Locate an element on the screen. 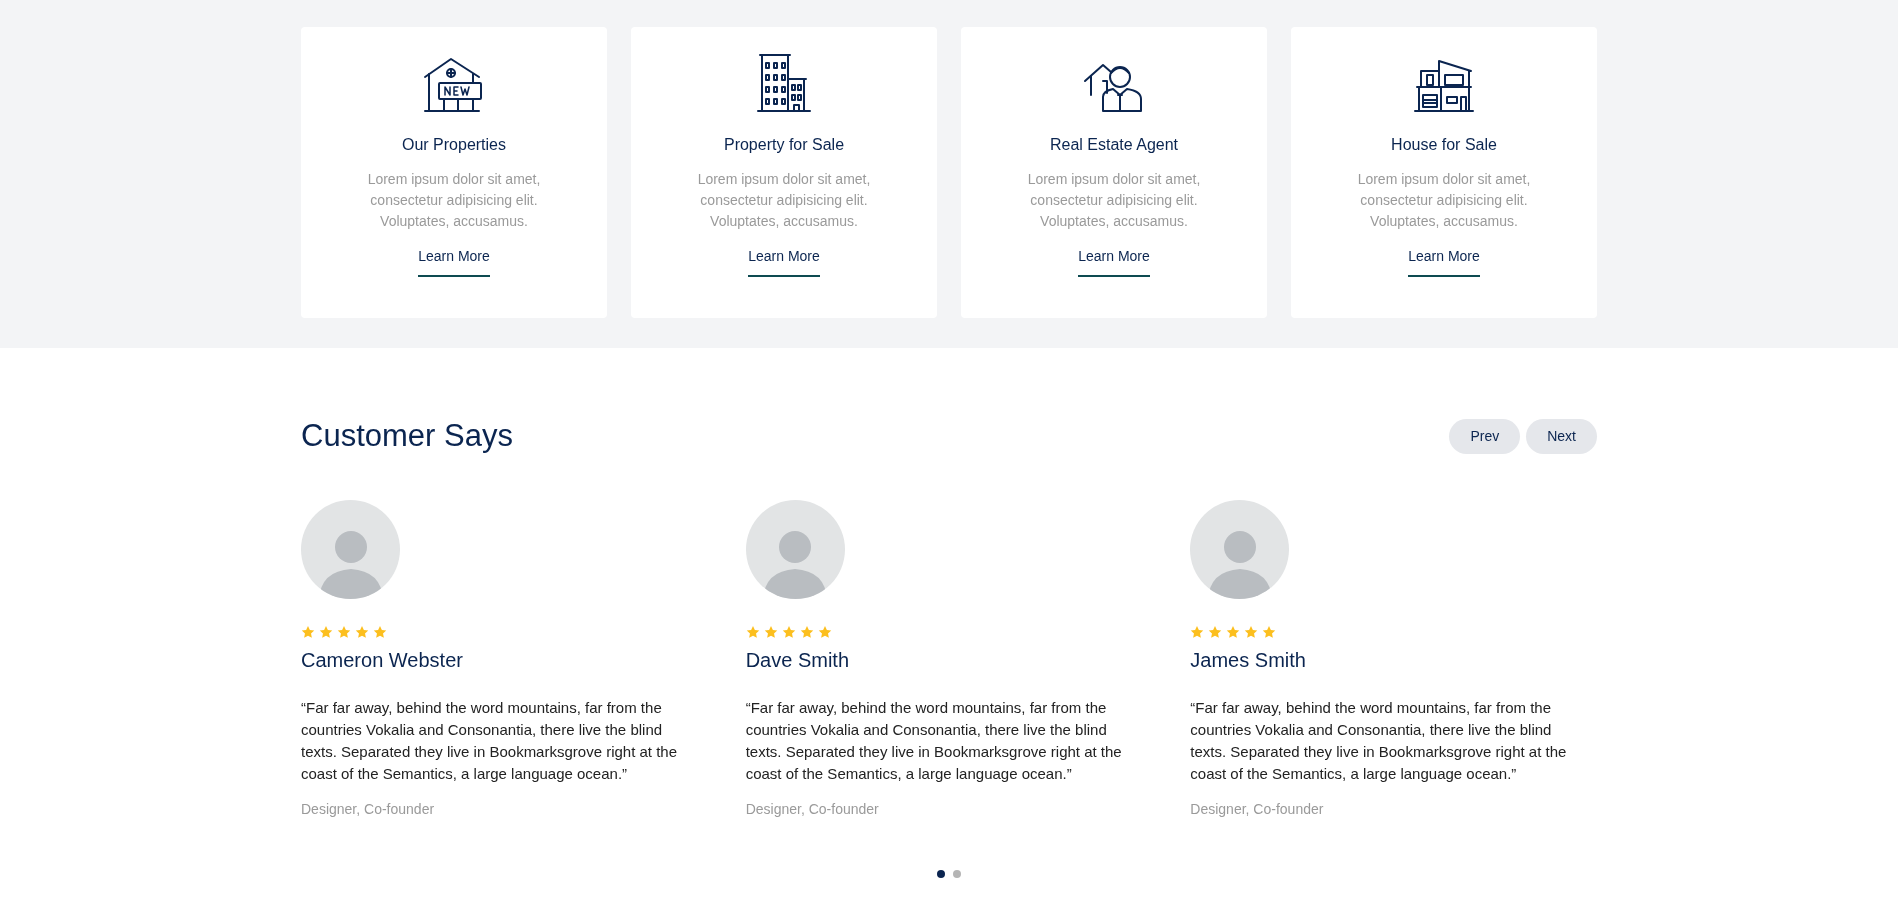  section-heading: Customer Says is located at coordinates (407, 436).